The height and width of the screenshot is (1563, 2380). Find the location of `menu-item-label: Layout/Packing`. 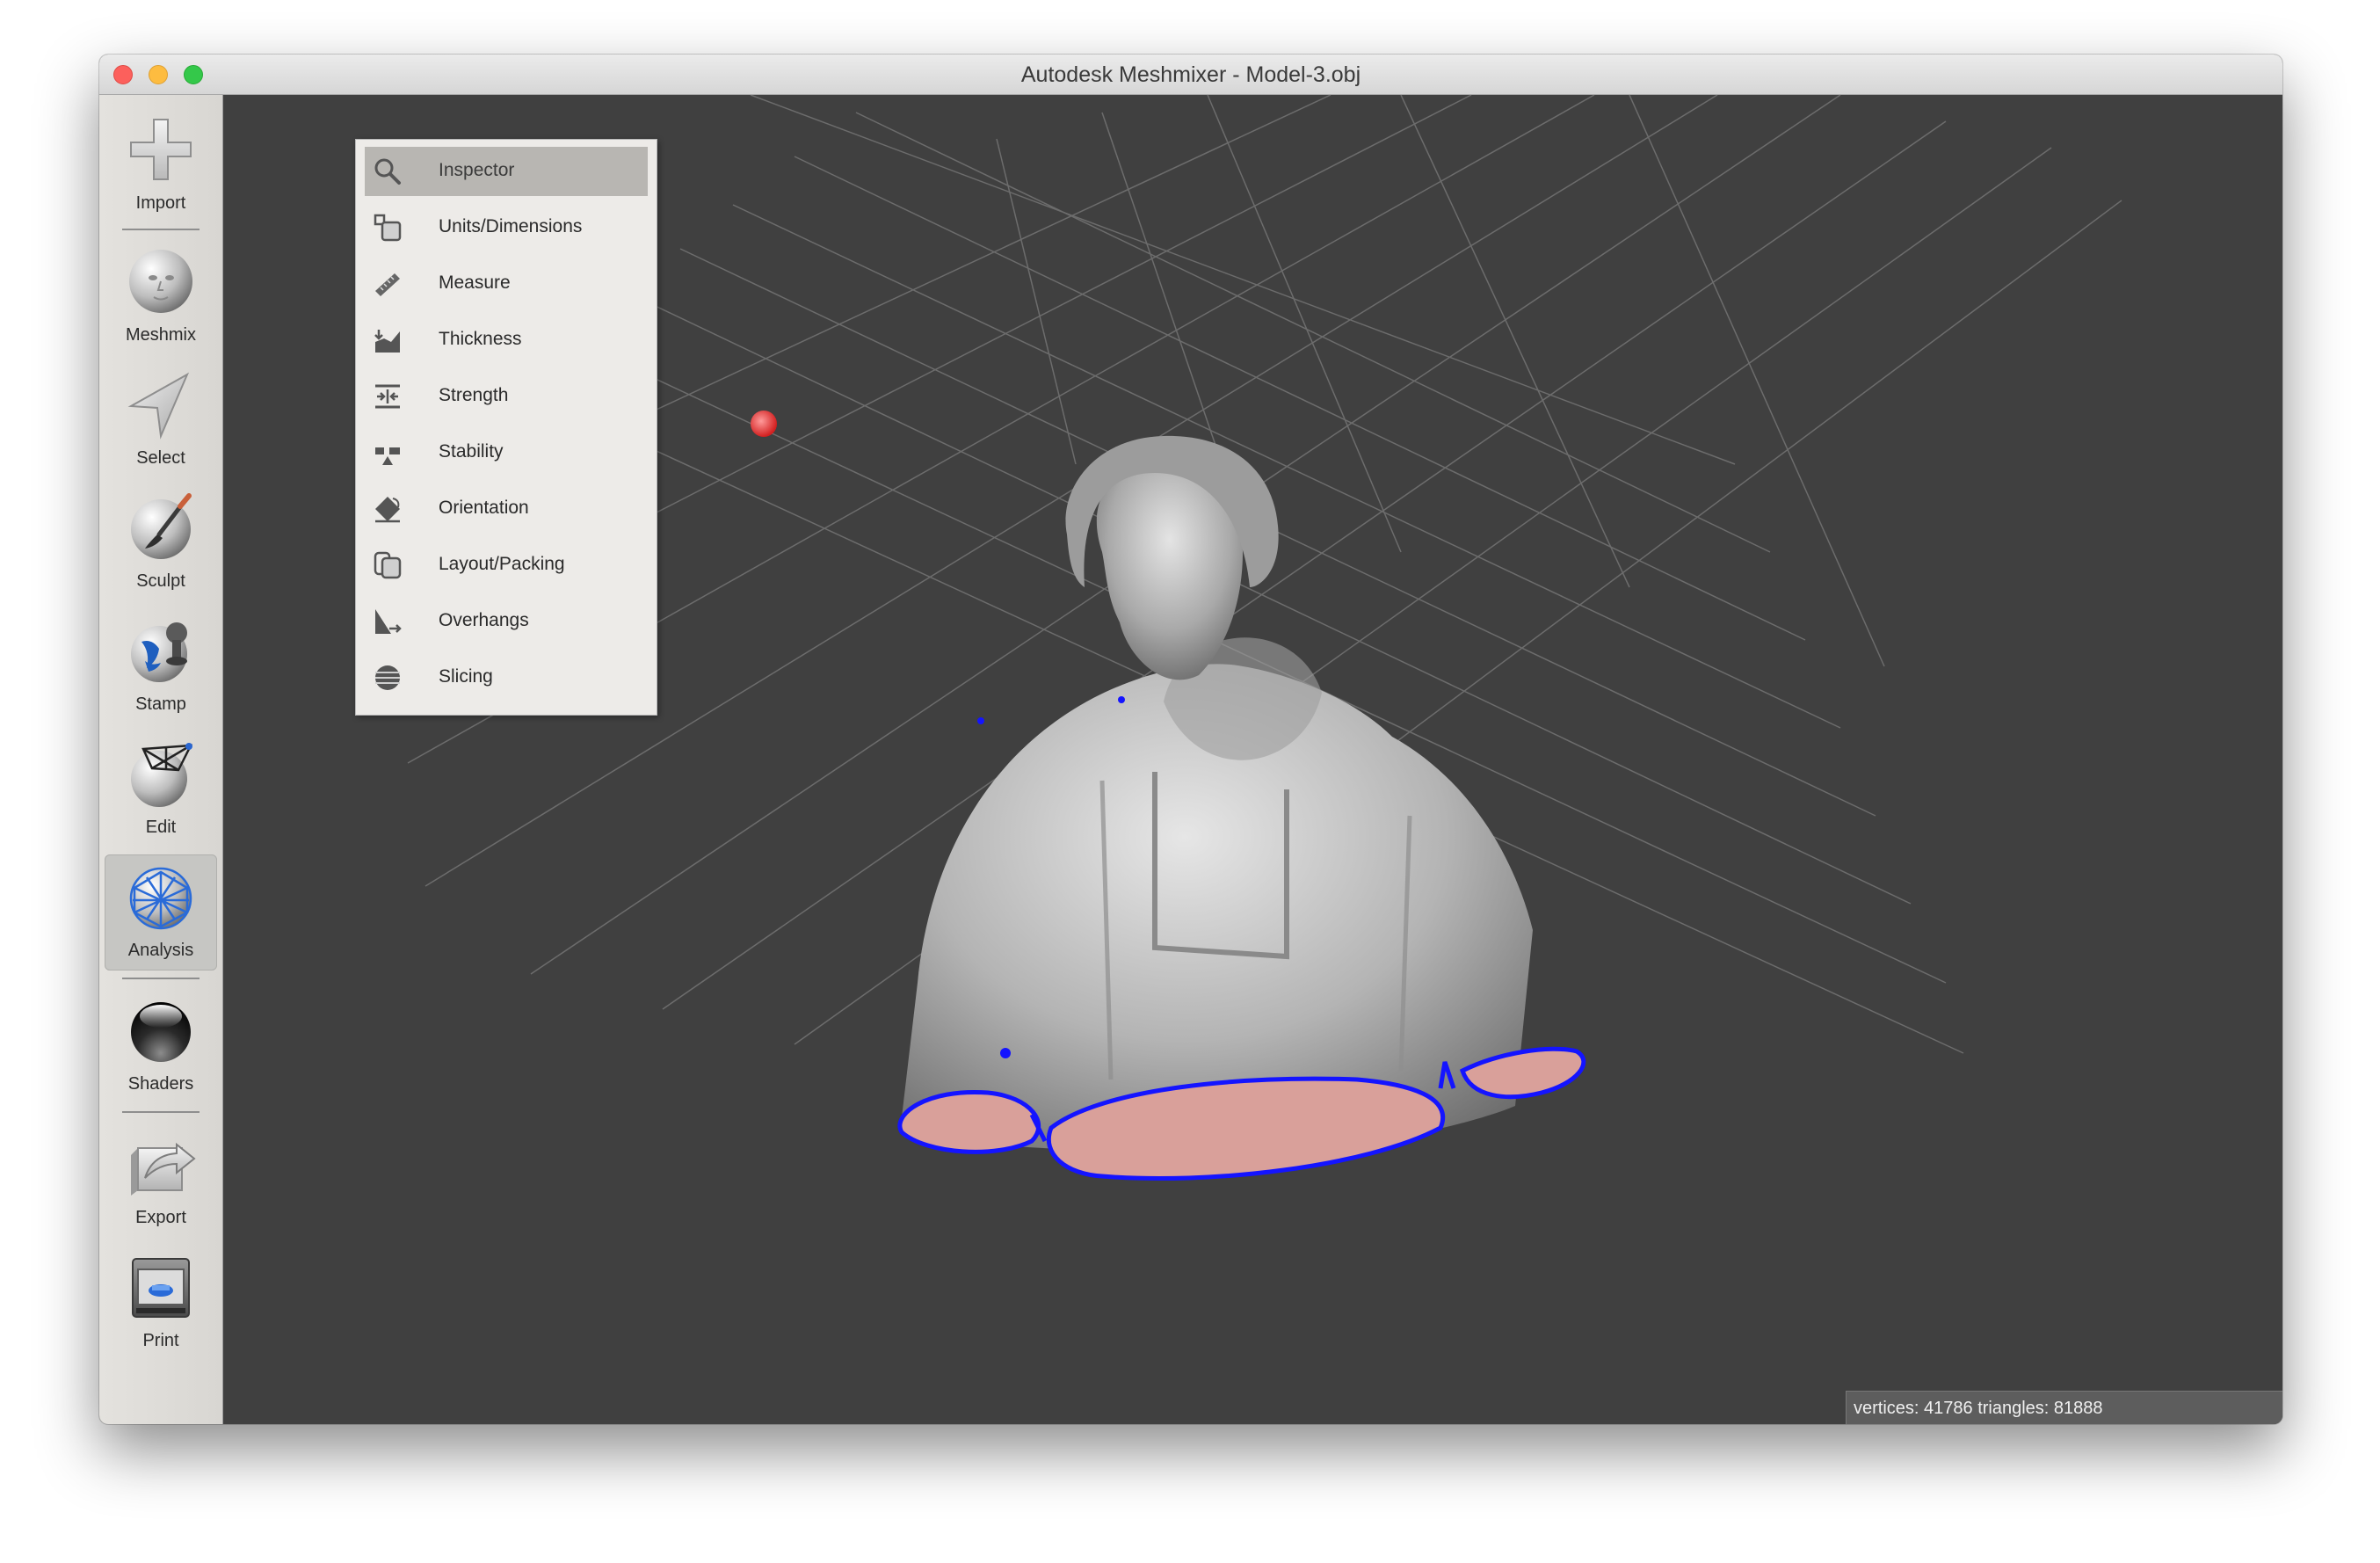

menu-item-label: Layout/Packing is located at coordinates (502, 564).